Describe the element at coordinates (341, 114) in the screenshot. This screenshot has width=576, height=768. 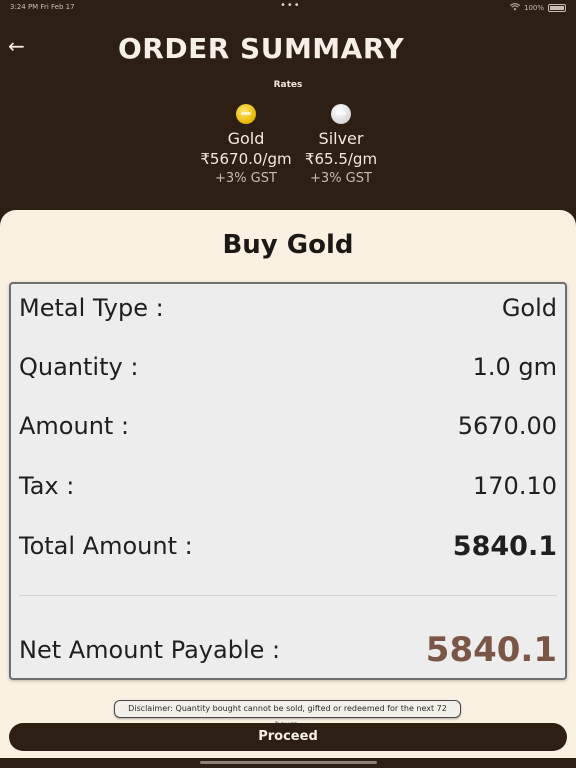
I see `silver-coin-icon` at that location.